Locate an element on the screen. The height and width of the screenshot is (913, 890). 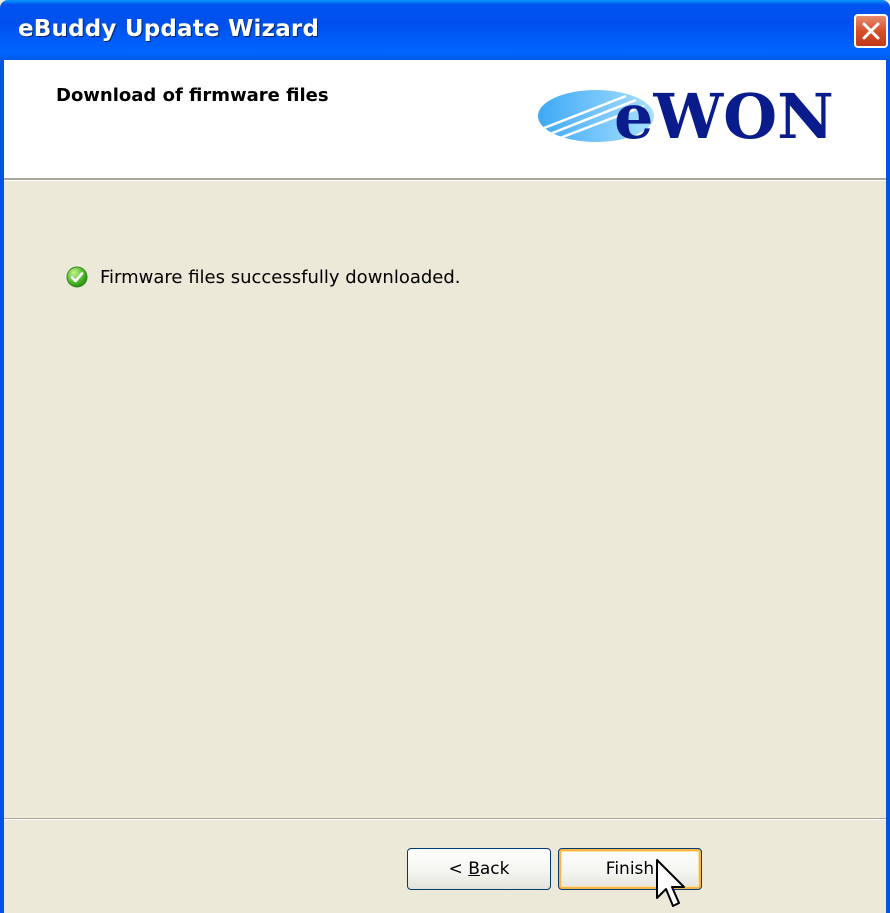
window-title: eBuddy Update Wizard is located at coordinates (169, 29).